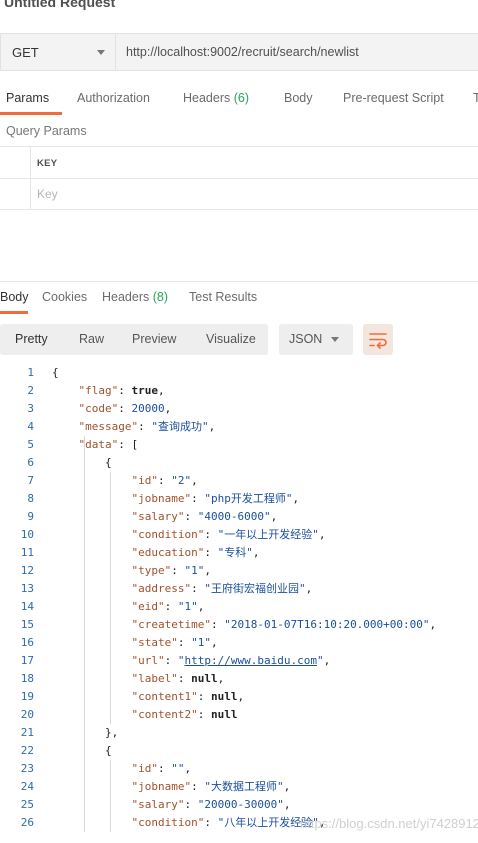  Describe the element at coordinates (154, 642) in the screenshot. I see `code-token: "state"` at that location.